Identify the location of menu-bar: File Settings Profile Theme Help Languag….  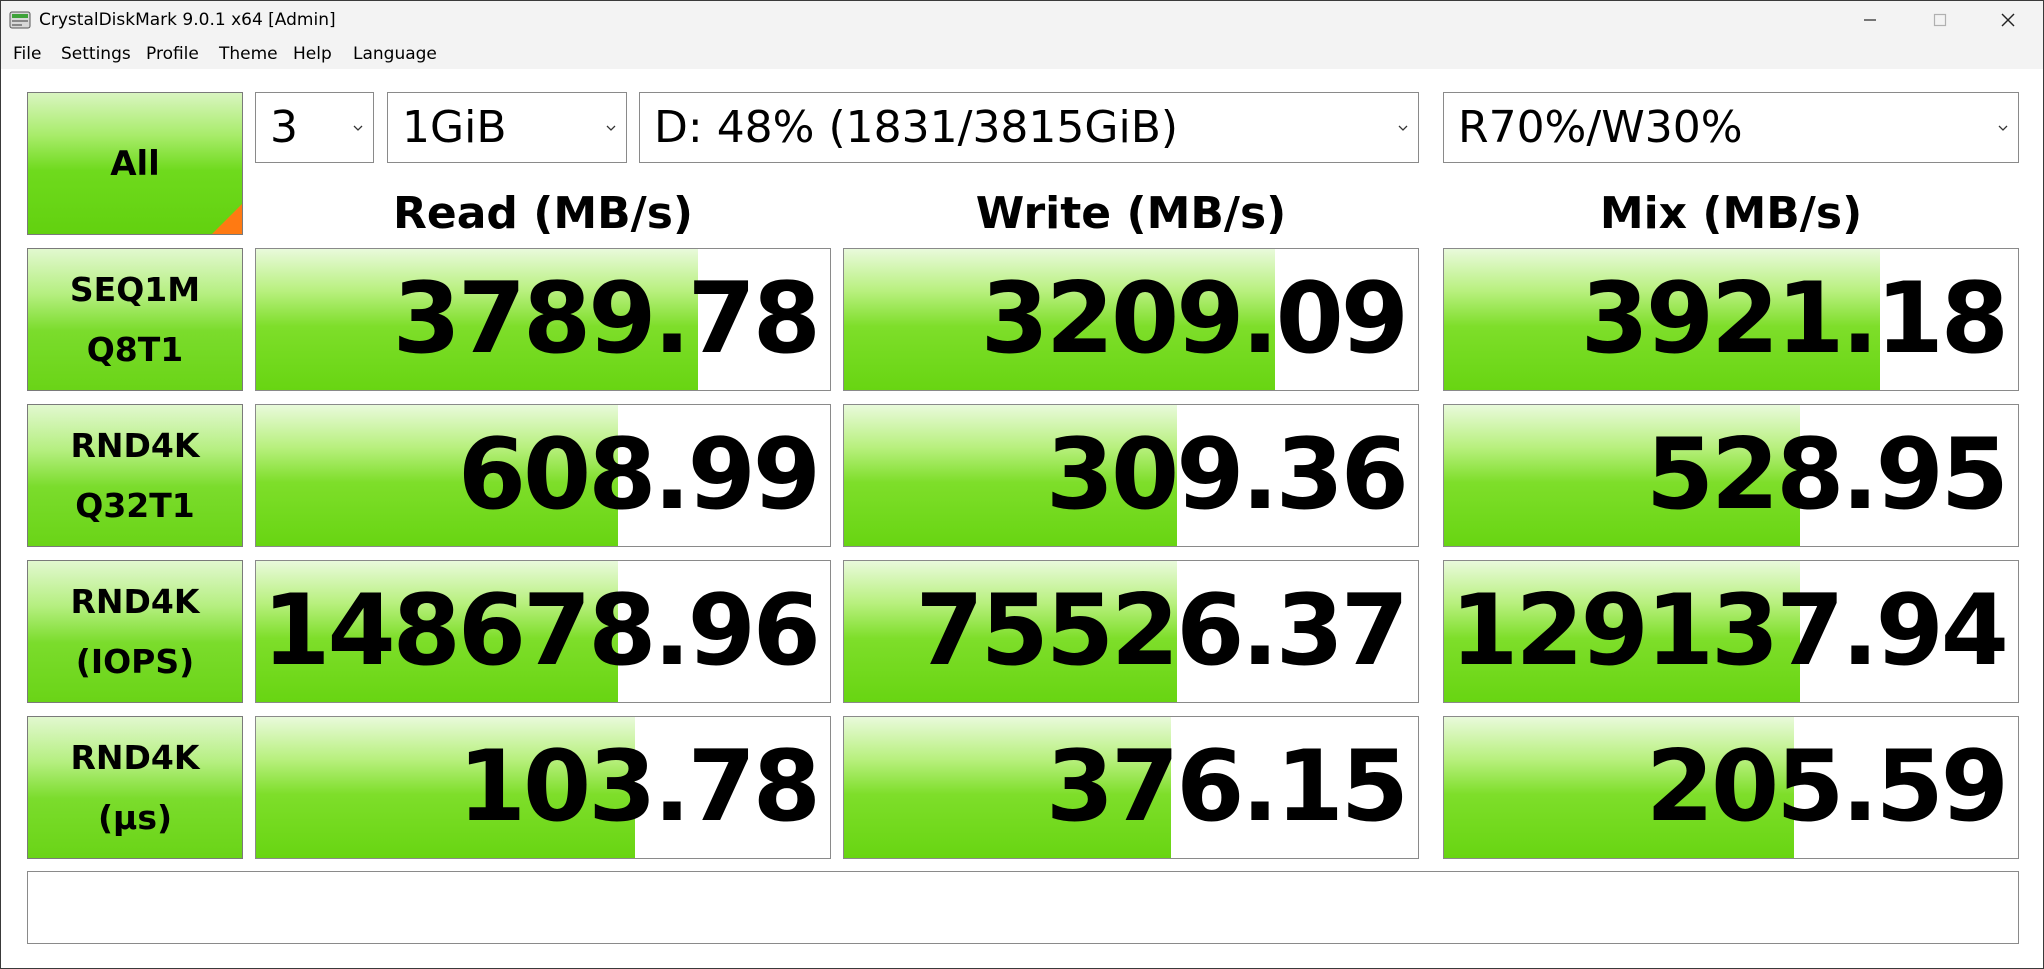
(1022, 54).